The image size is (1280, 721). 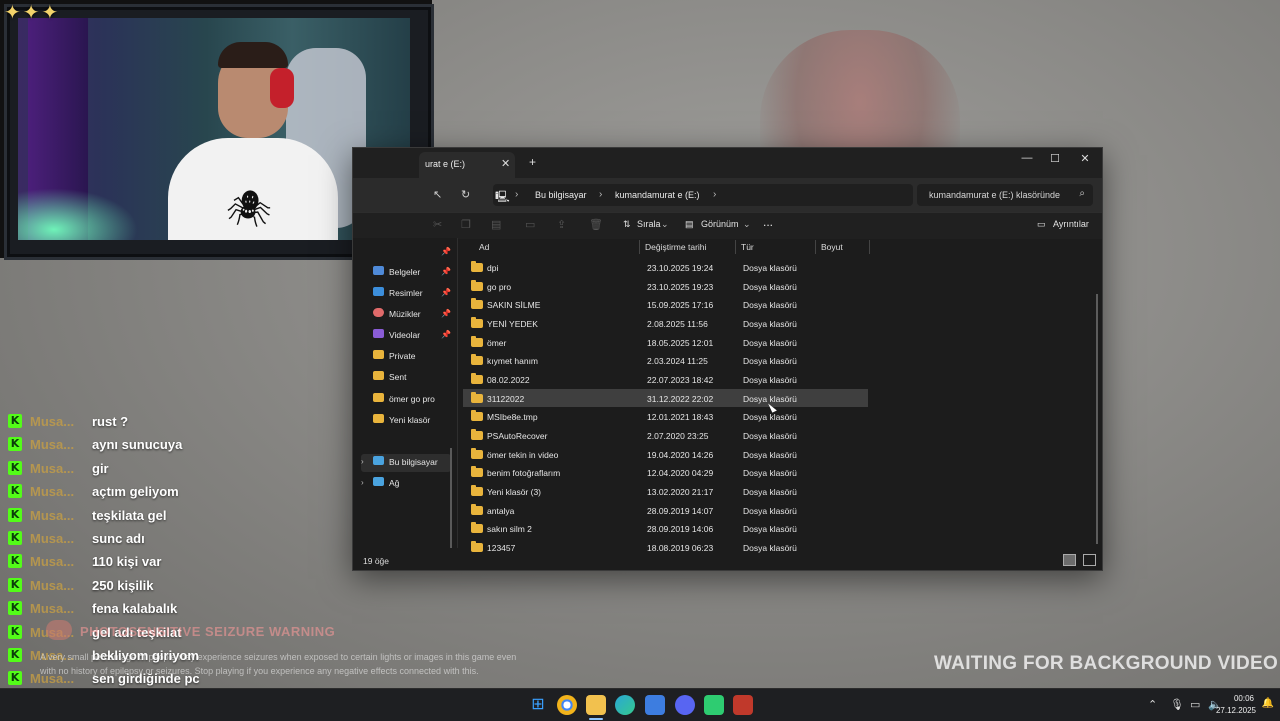 What do you see at coordinates (640, 704) in the screenshot?
I see `taskbar: ⊞ ⌃ 🎙 ▭ 🔈 00:06 27.12.2025 🔔` at bounding box center [640, 704].